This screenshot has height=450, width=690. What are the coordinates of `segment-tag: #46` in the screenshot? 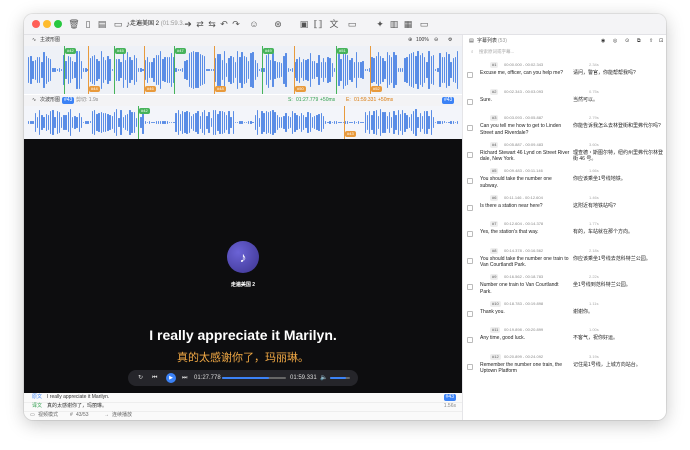 It's located at (150, 89).